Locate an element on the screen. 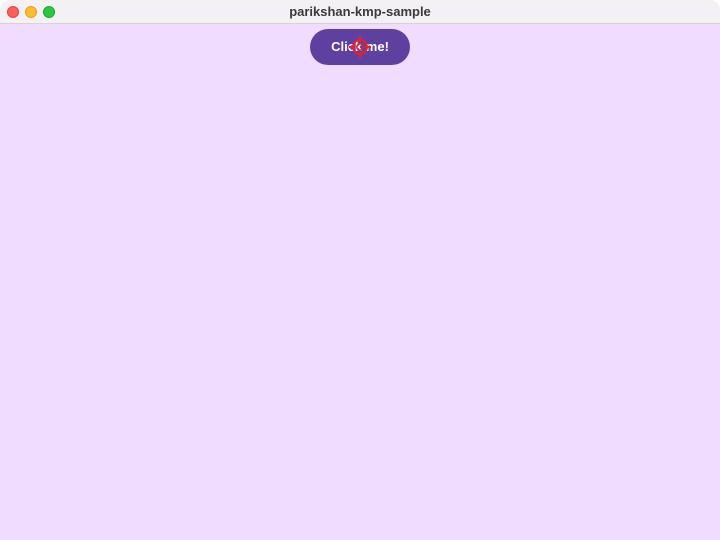 The image size is (720, 540). title-bar: parikshan-kmp-sample is located at coordinates (360, 12).